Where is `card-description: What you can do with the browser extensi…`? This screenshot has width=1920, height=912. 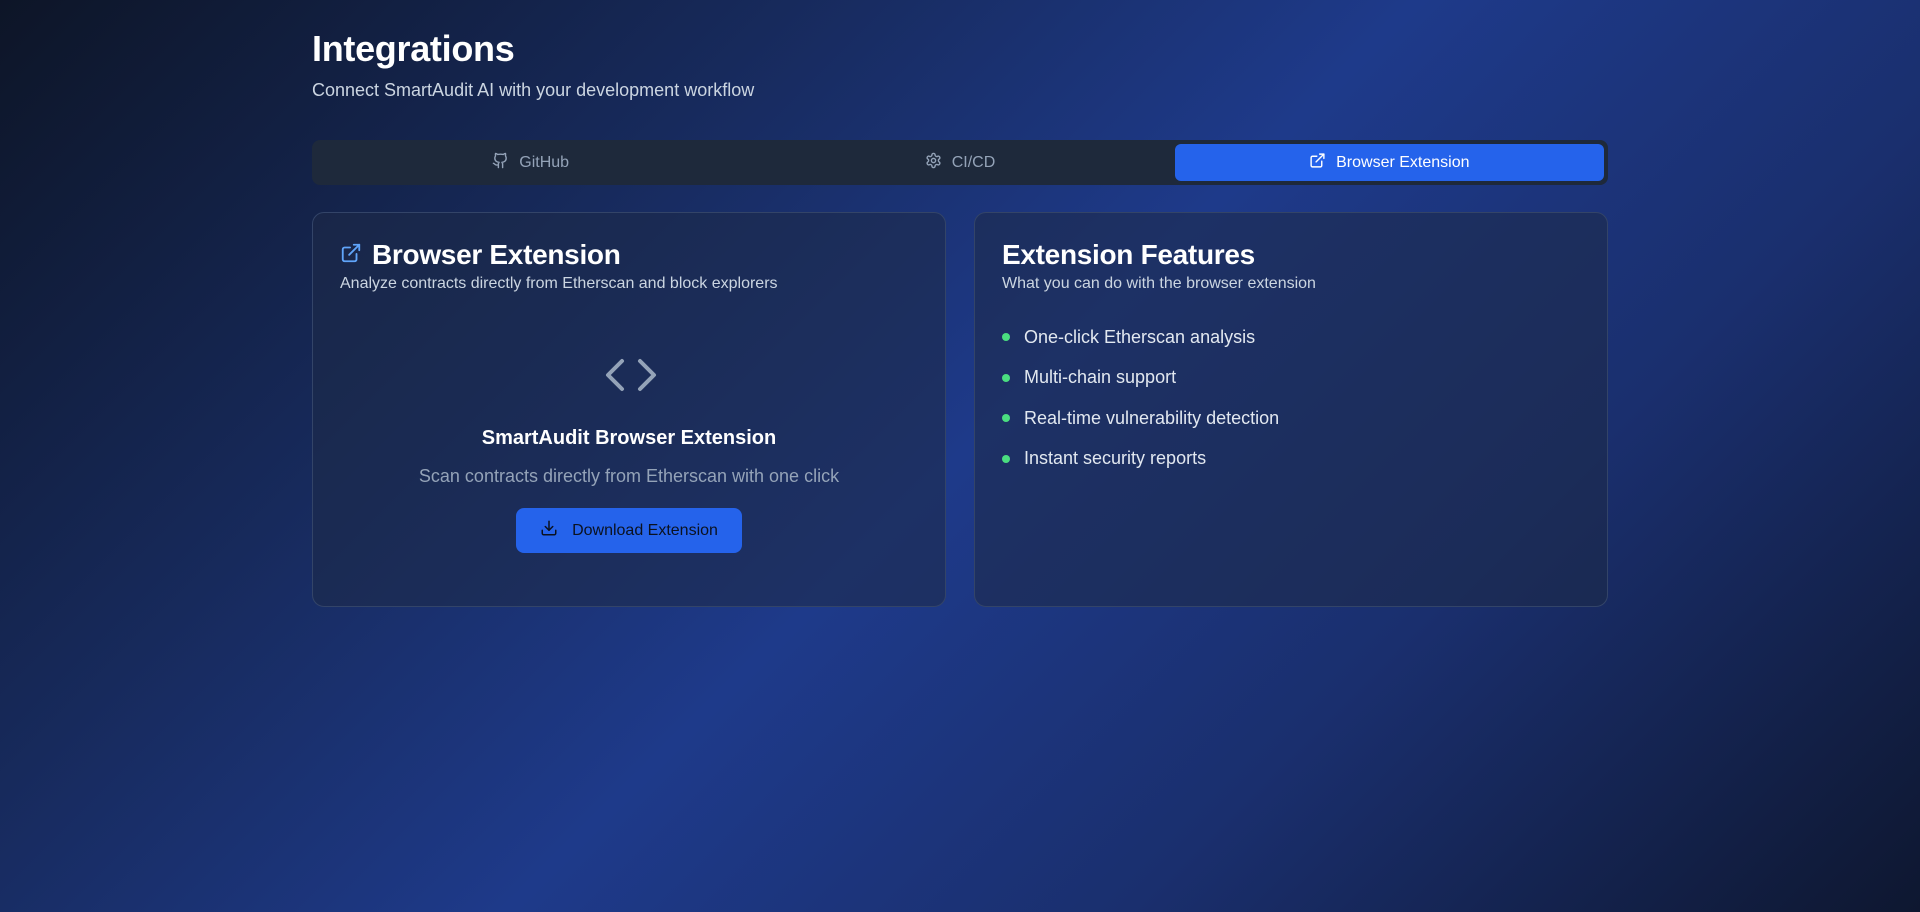
card-description: What you can do with the browser extensi… is located at coordinates (1159, 283).